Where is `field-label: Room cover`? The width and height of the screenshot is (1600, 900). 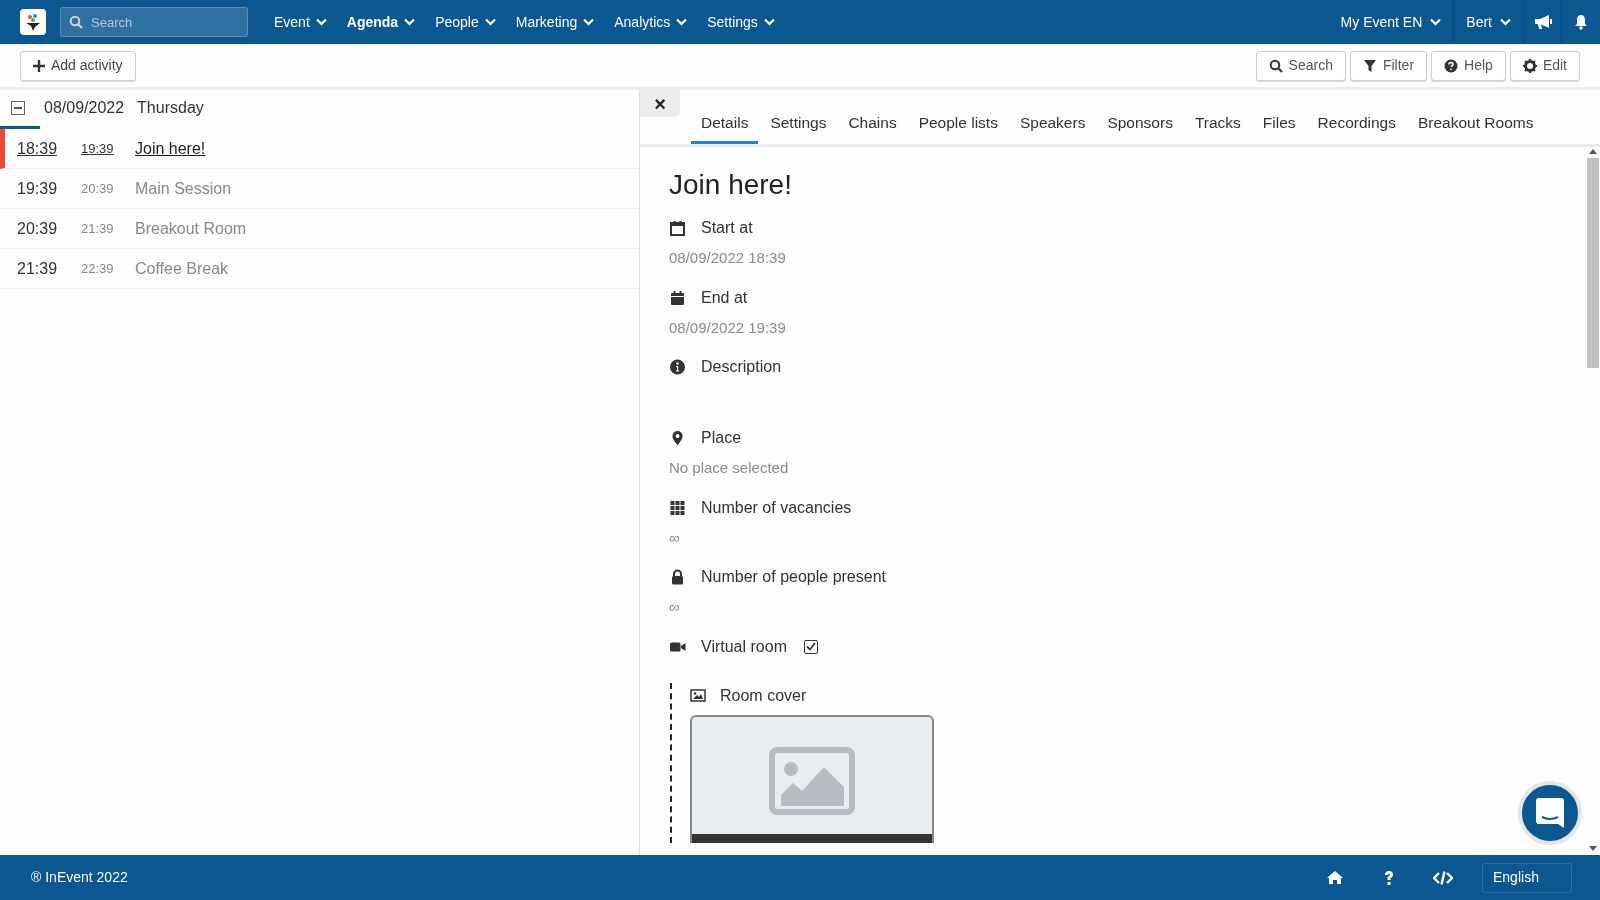
field-label: Room cover is located at coordinates (763, 695).